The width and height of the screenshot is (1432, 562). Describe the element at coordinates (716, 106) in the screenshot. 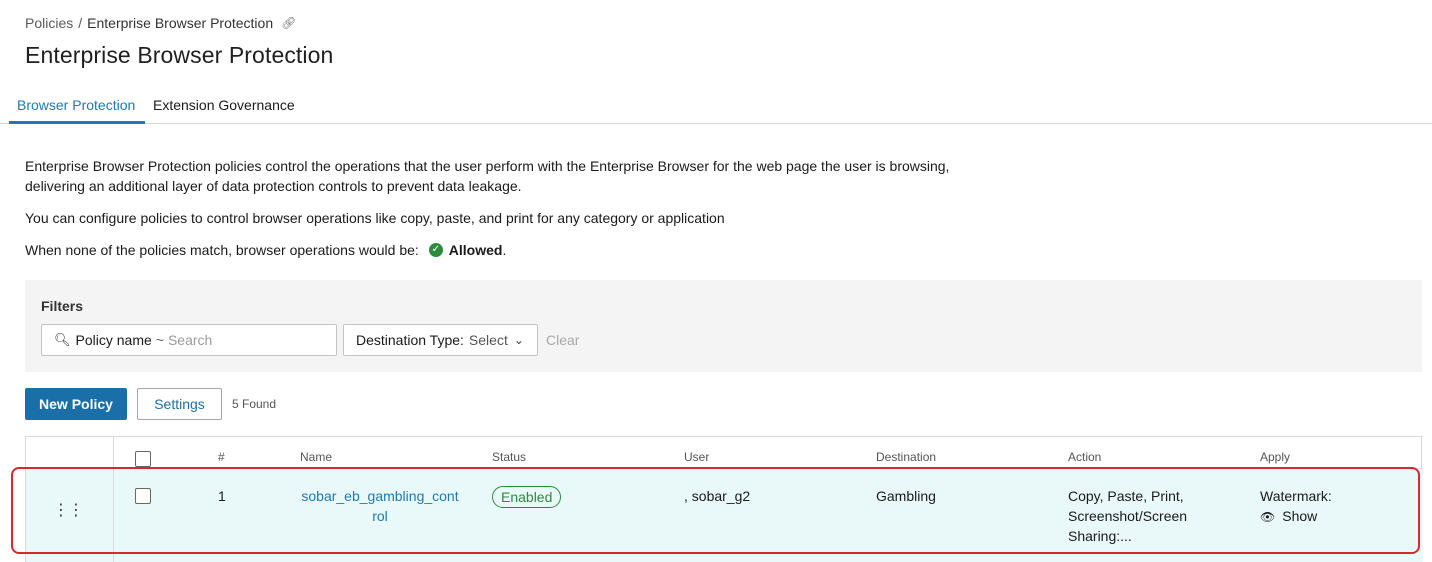

I see `tab-bar: Browser Protection Extension Governance` at that location.